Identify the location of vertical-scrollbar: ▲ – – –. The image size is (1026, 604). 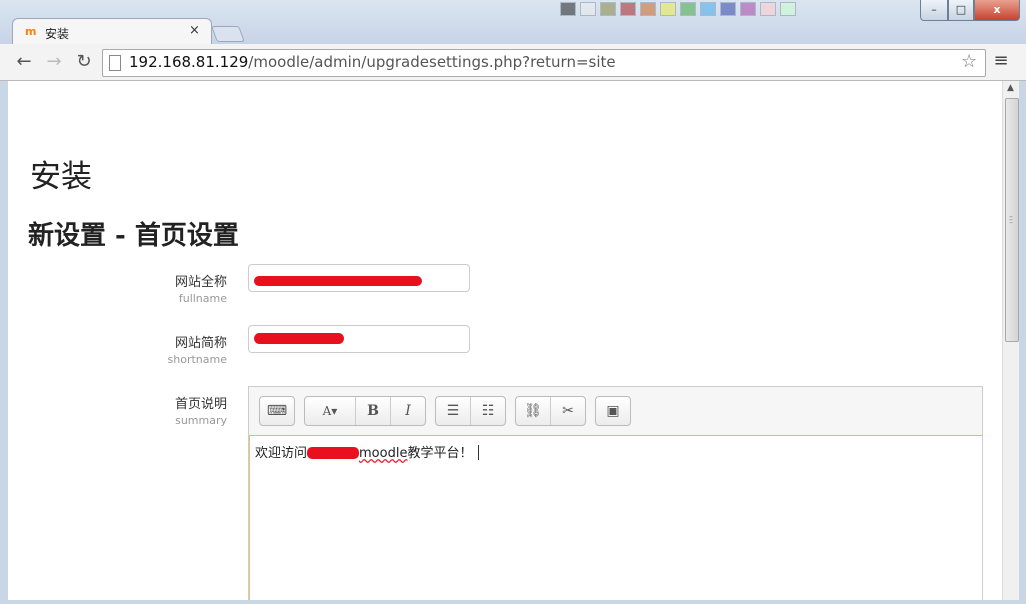
(1011, 340).